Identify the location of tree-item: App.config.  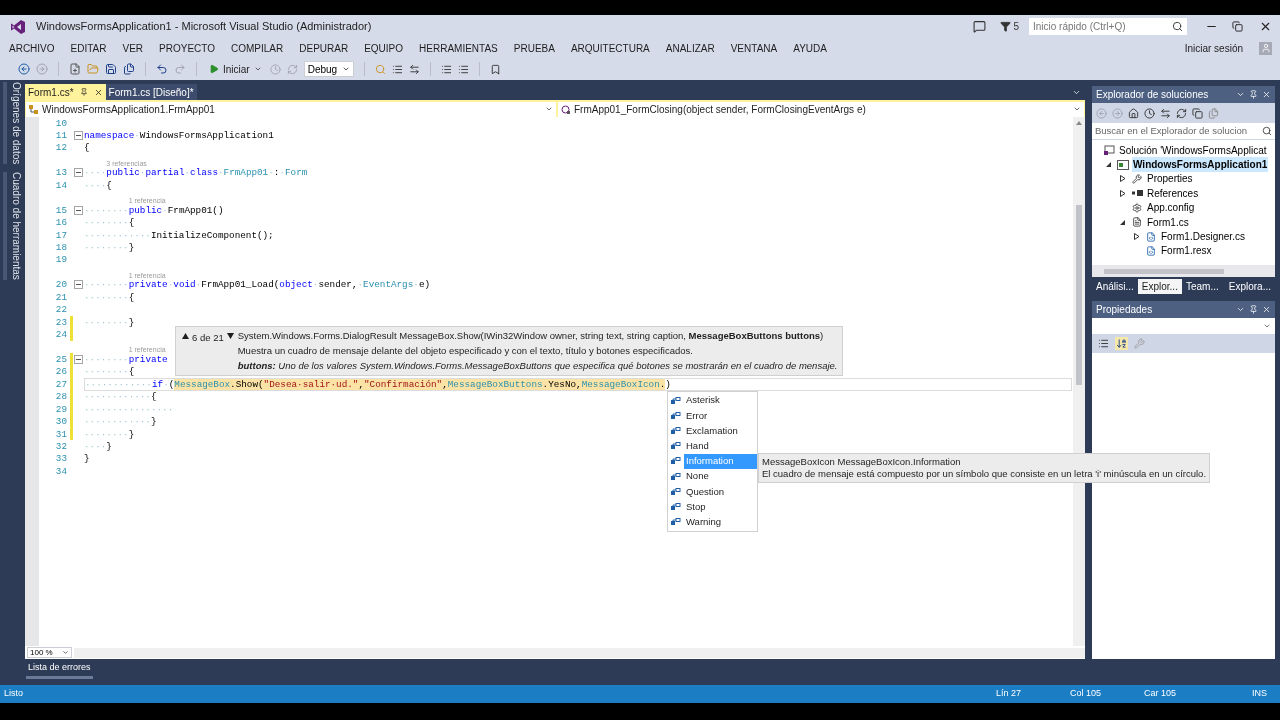
(1171, 208).